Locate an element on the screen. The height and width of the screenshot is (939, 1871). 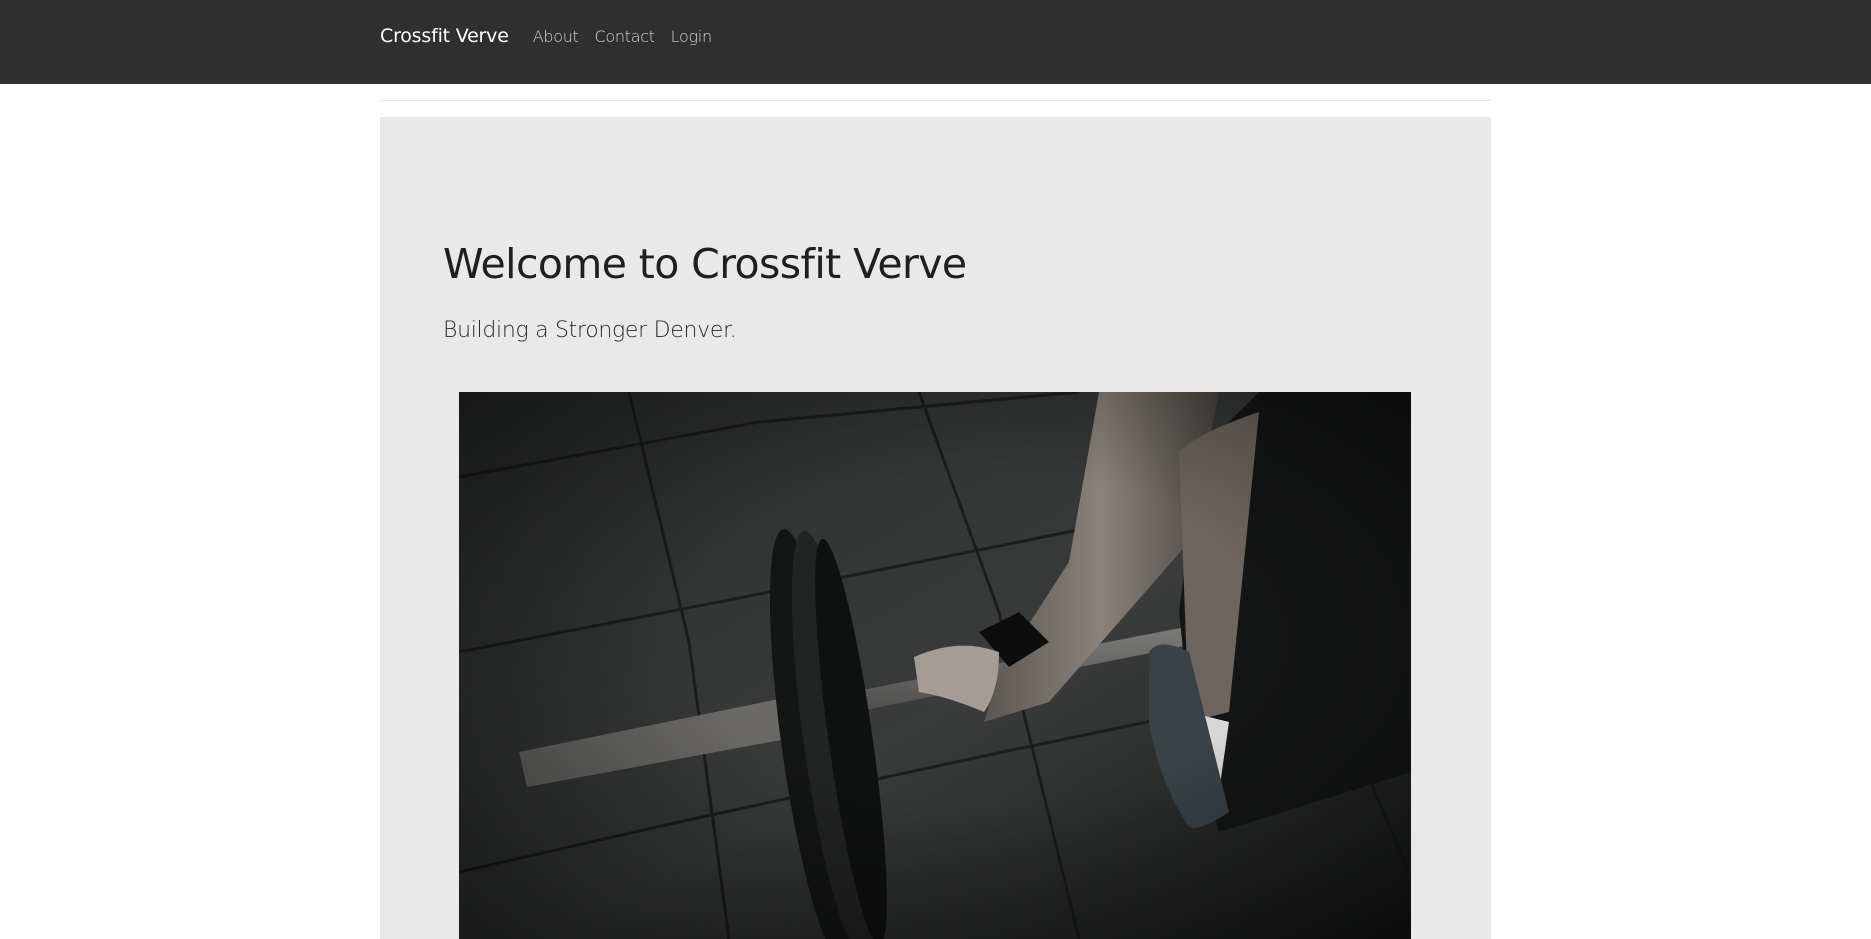
nav-link-about: About is located at coordinates (556, 36).